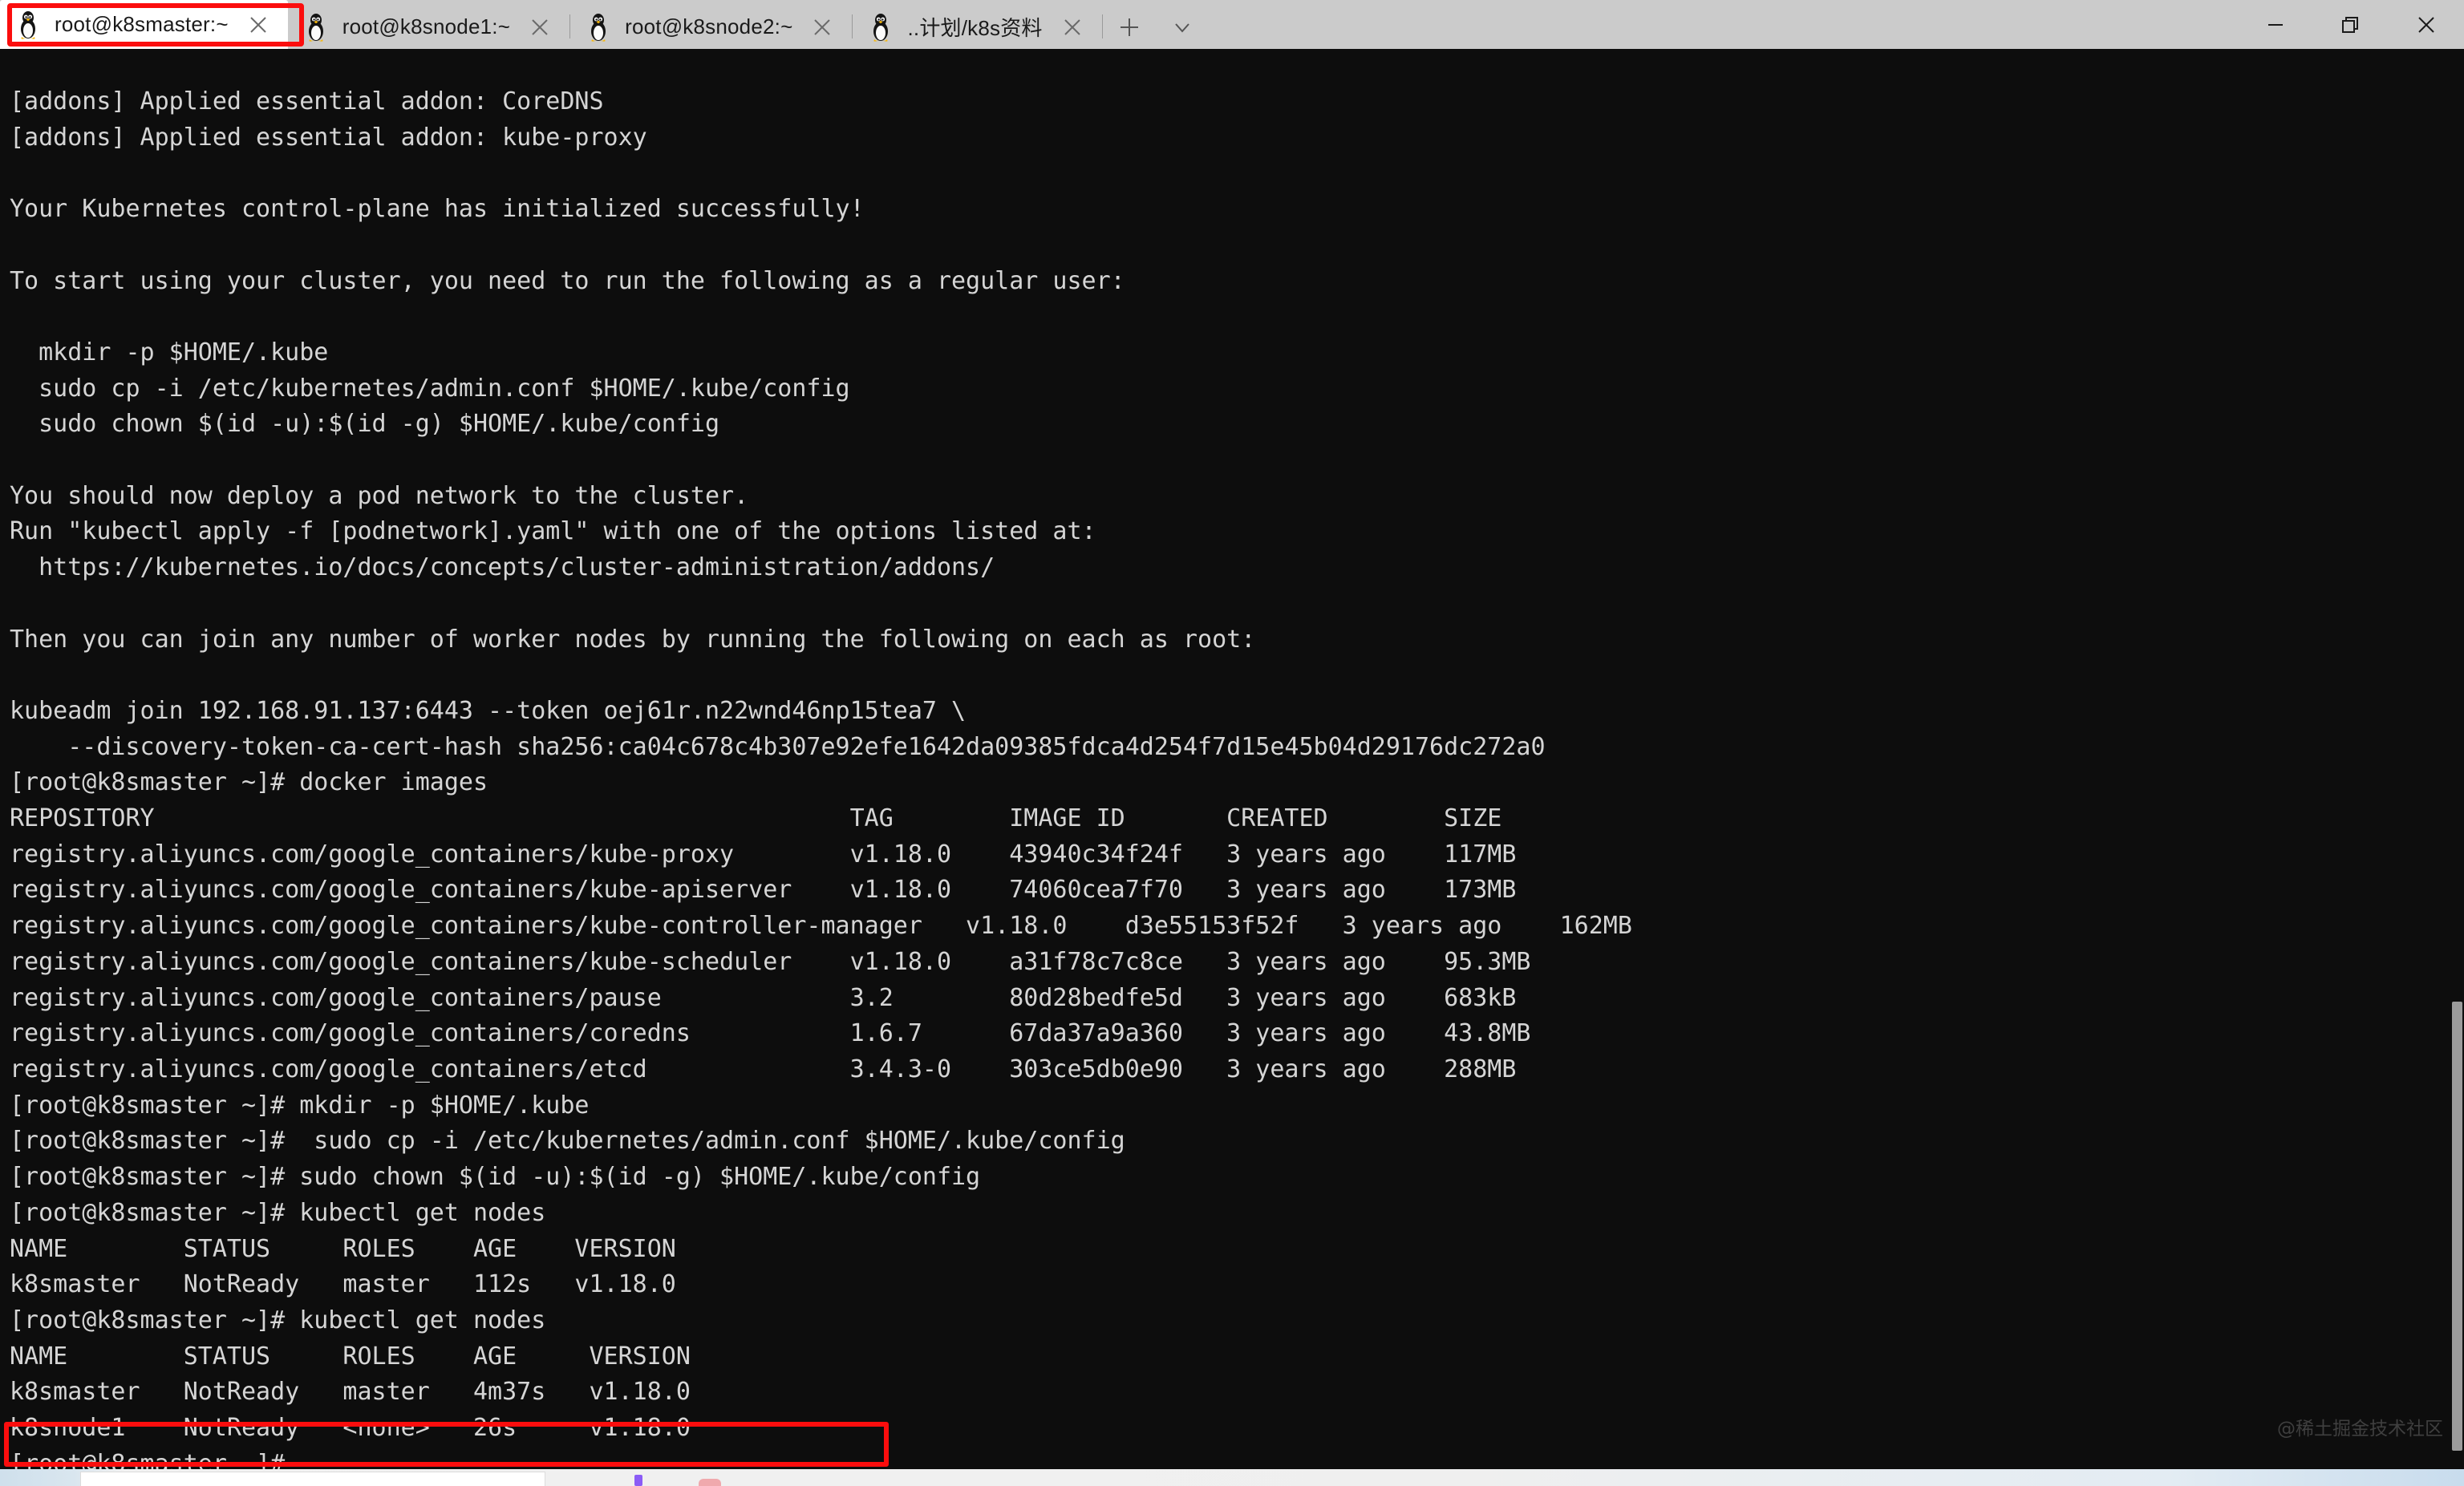 The width and height of the screenshot is (2464, 1486). What do you see at coordinates (1182, 27) in the screenshot?
I see `chevron-down-icon` at bounding box center [1182, 27].